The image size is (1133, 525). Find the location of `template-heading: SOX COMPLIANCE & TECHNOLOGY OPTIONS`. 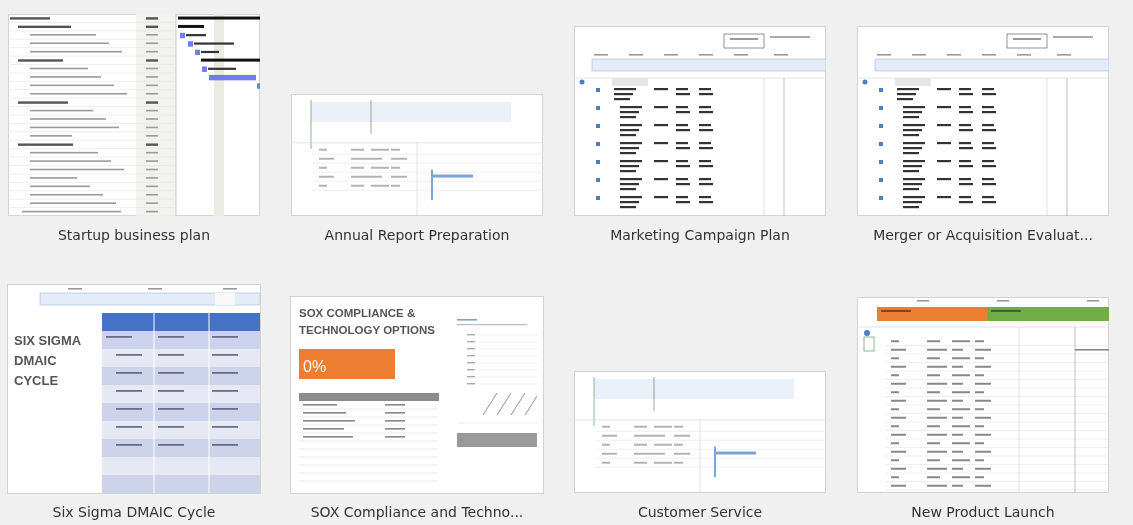

template-heading: SOX COMPLIANCE & TECHNOLOGY OPTIONS is located at coordinates (367, 322).